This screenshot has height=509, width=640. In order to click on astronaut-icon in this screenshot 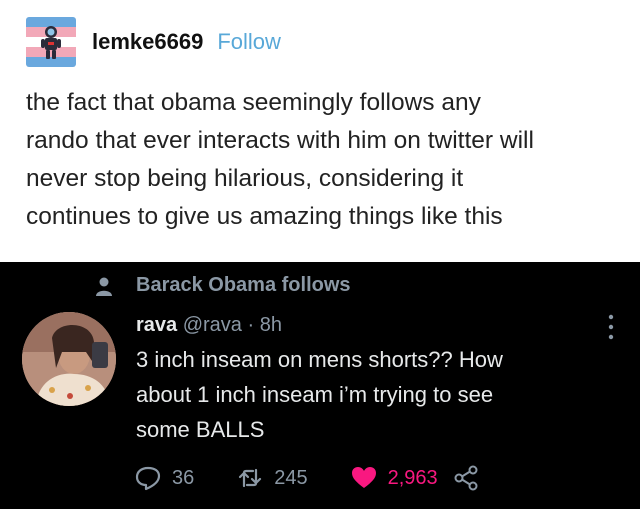, I will do `click(51, 42)`.